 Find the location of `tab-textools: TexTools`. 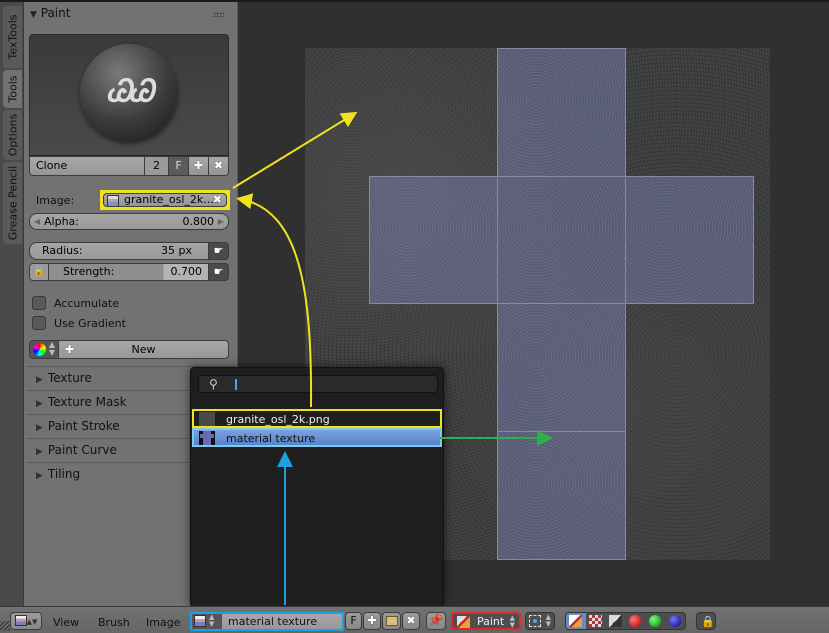

tab-textools: TexTools is located at coordinates (12, 37).